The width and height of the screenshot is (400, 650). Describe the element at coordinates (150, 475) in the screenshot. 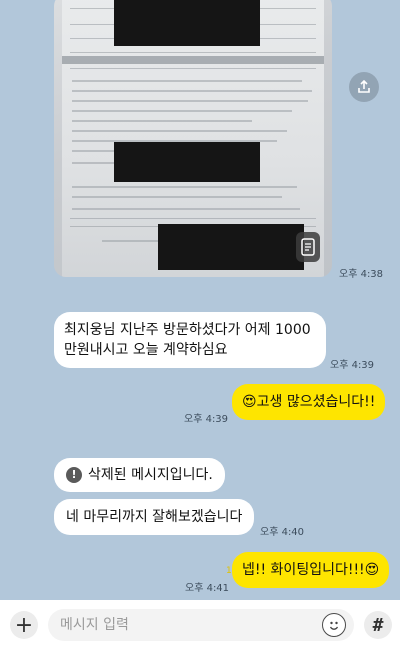

I see `message-text: 삭제된 메시지입니다.` at that location.